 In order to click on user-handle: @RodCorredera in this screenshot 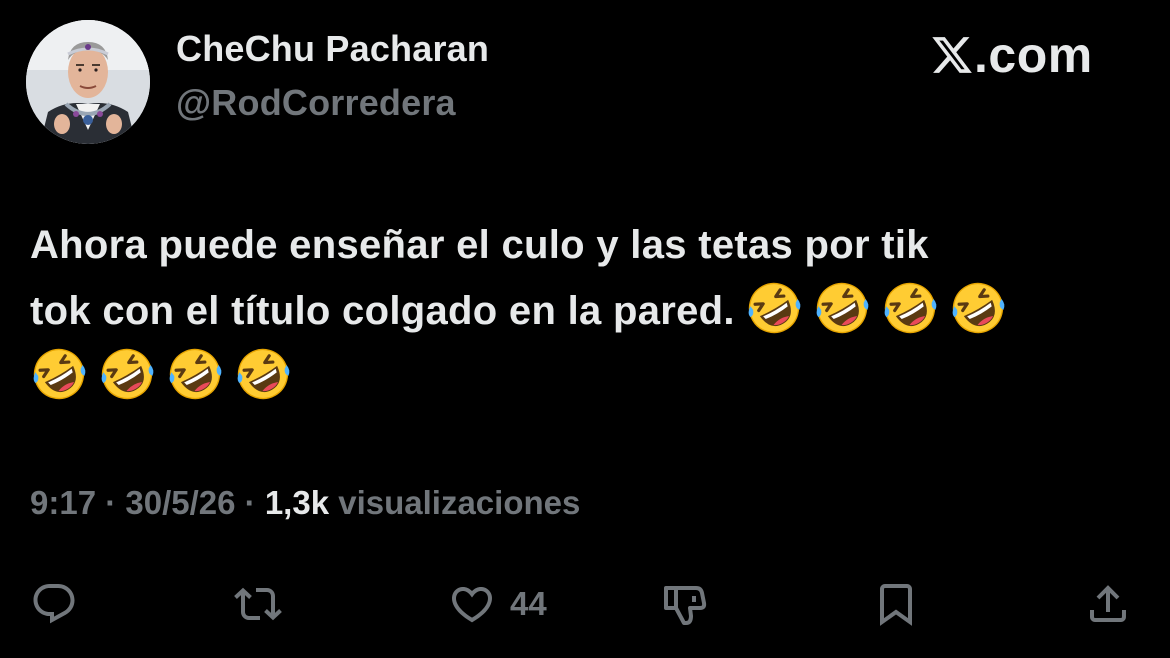, I will do `click(316, 103)`.